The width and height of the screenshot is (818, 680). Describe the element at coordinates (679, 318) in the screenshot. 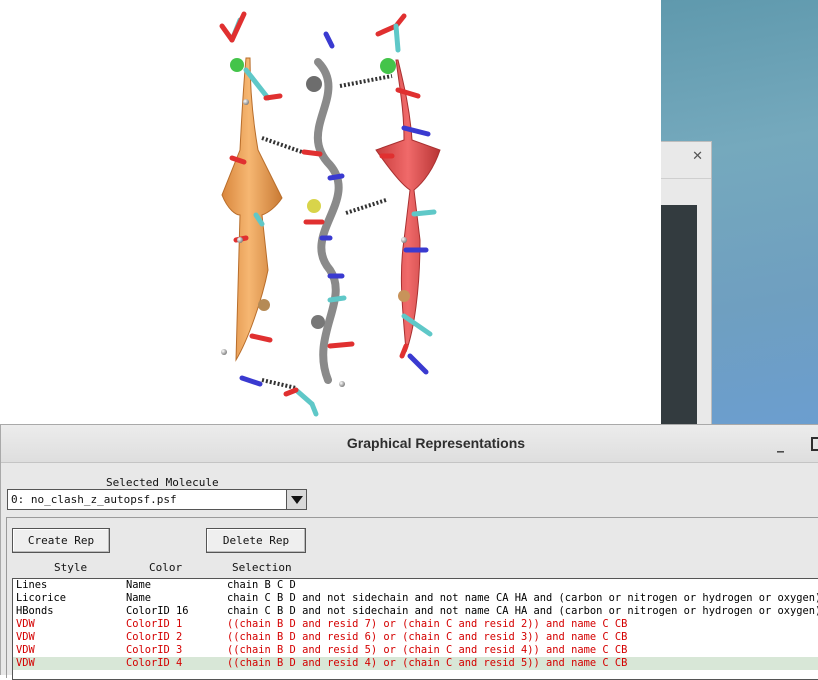

I see `background-window-dark-panel` at that location.